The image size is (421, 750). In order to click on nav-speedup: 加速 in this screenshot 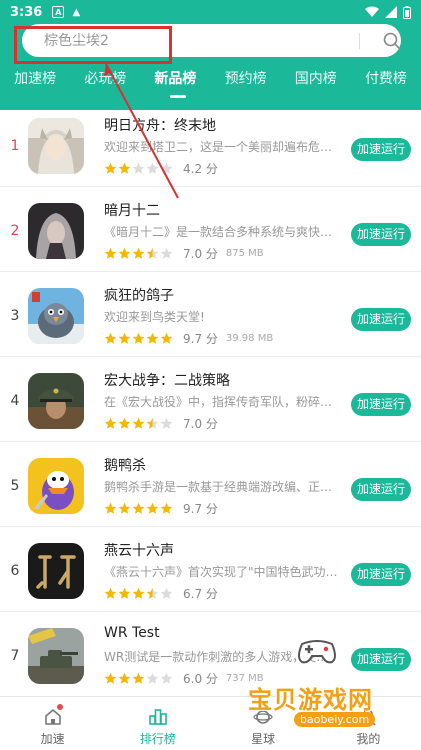, I will do `click(52, 723)`.